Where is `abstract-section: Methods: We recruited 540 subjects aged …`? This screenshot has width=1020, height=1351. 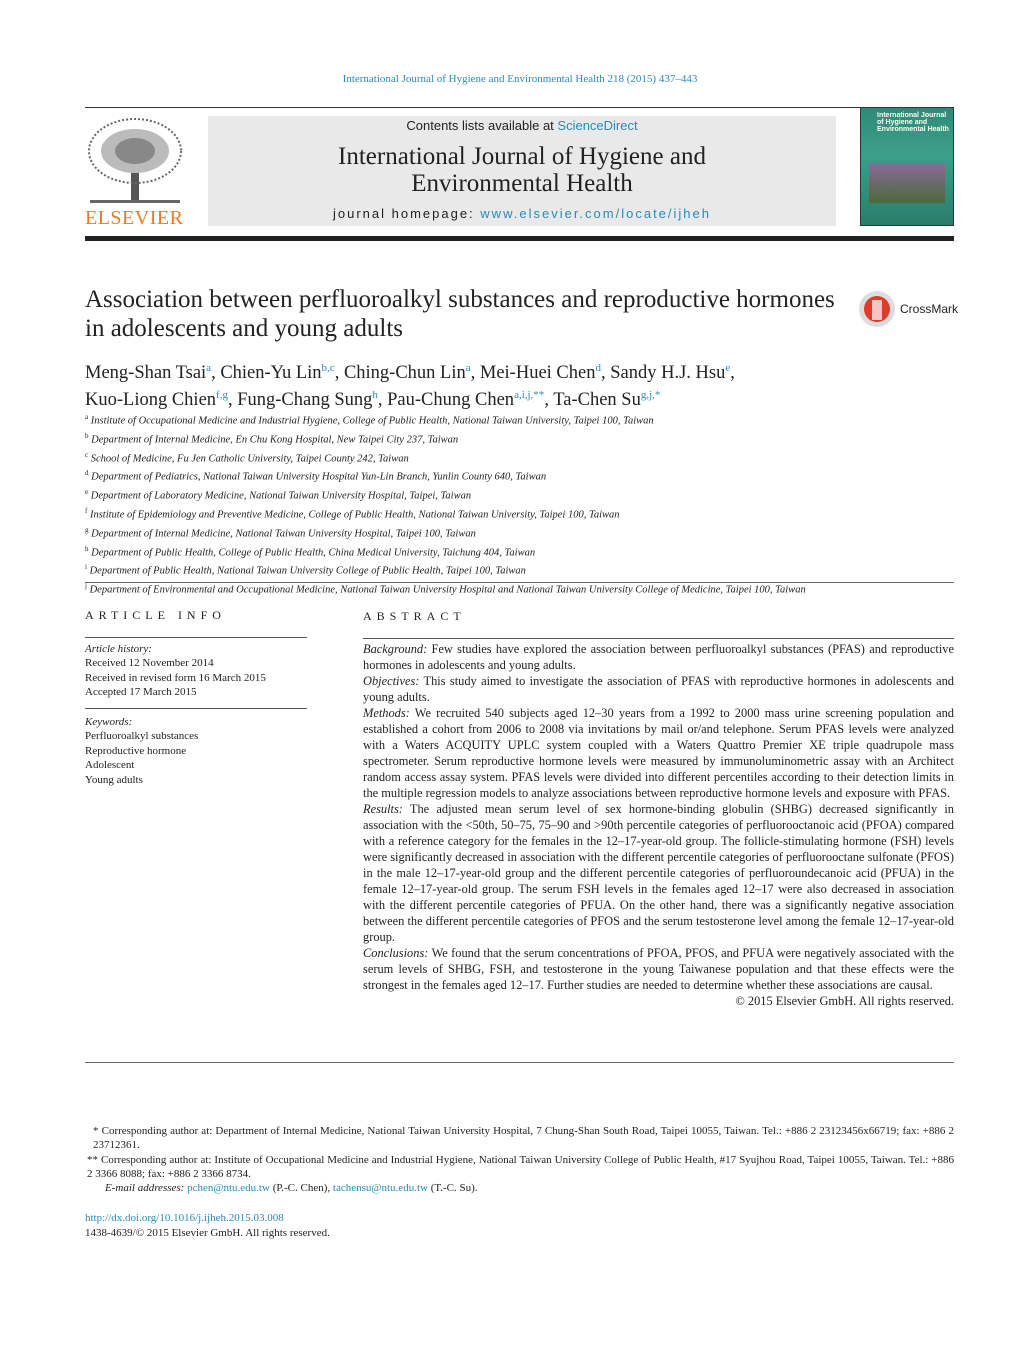 abstract-section: Methods: We recruited 540 subjects aged … is located at coordinates (658, 753).